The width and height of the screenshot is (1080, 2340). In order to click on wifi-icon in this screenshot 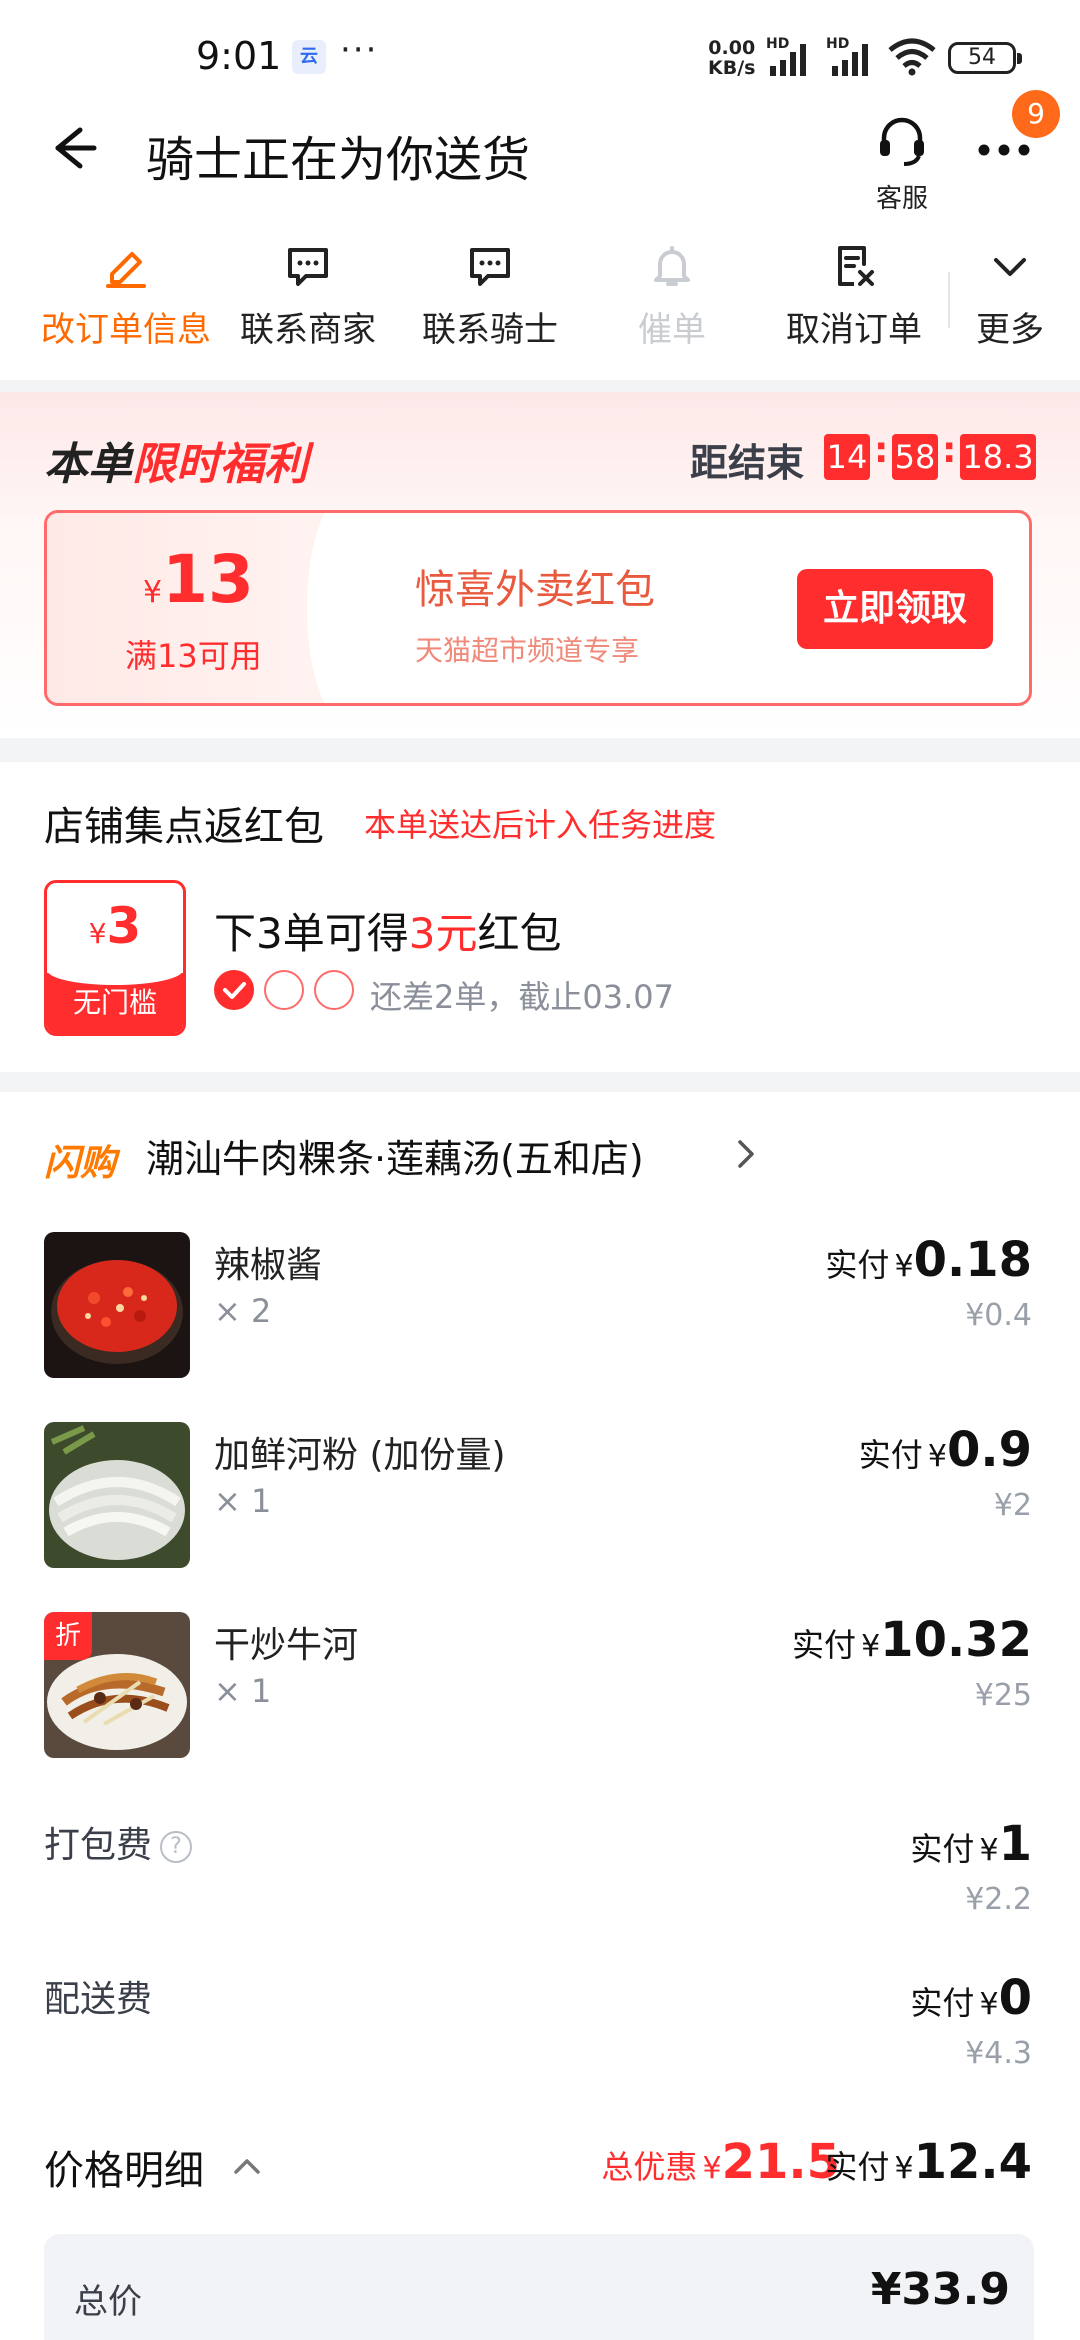, I will do `click(912, 57)`.